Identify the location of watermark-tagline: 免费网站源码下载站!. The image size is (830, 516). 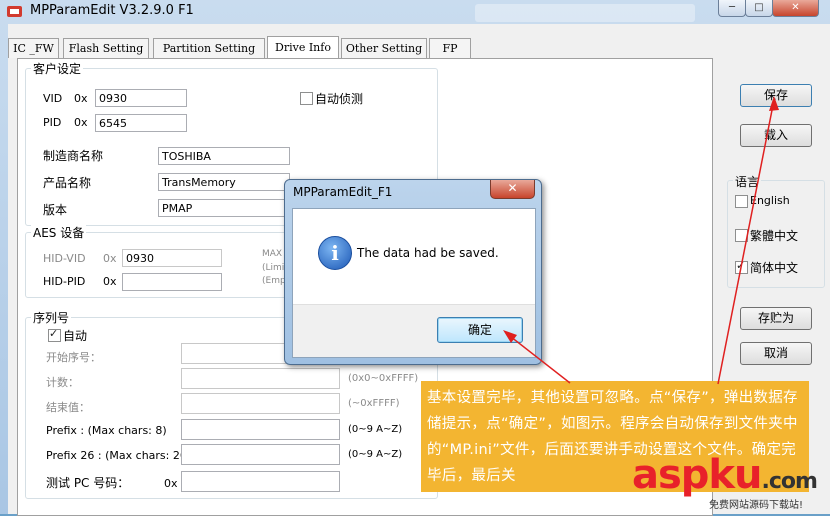
(756, 505).